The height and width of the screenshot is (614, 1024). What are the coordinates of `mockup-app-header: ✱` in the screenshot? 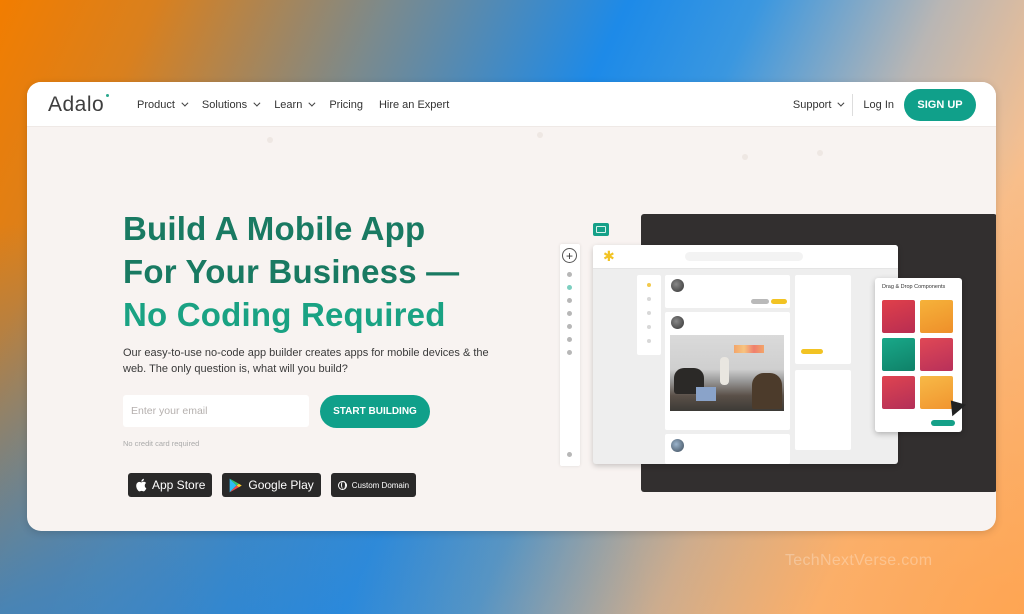 It's located at (745, 257).